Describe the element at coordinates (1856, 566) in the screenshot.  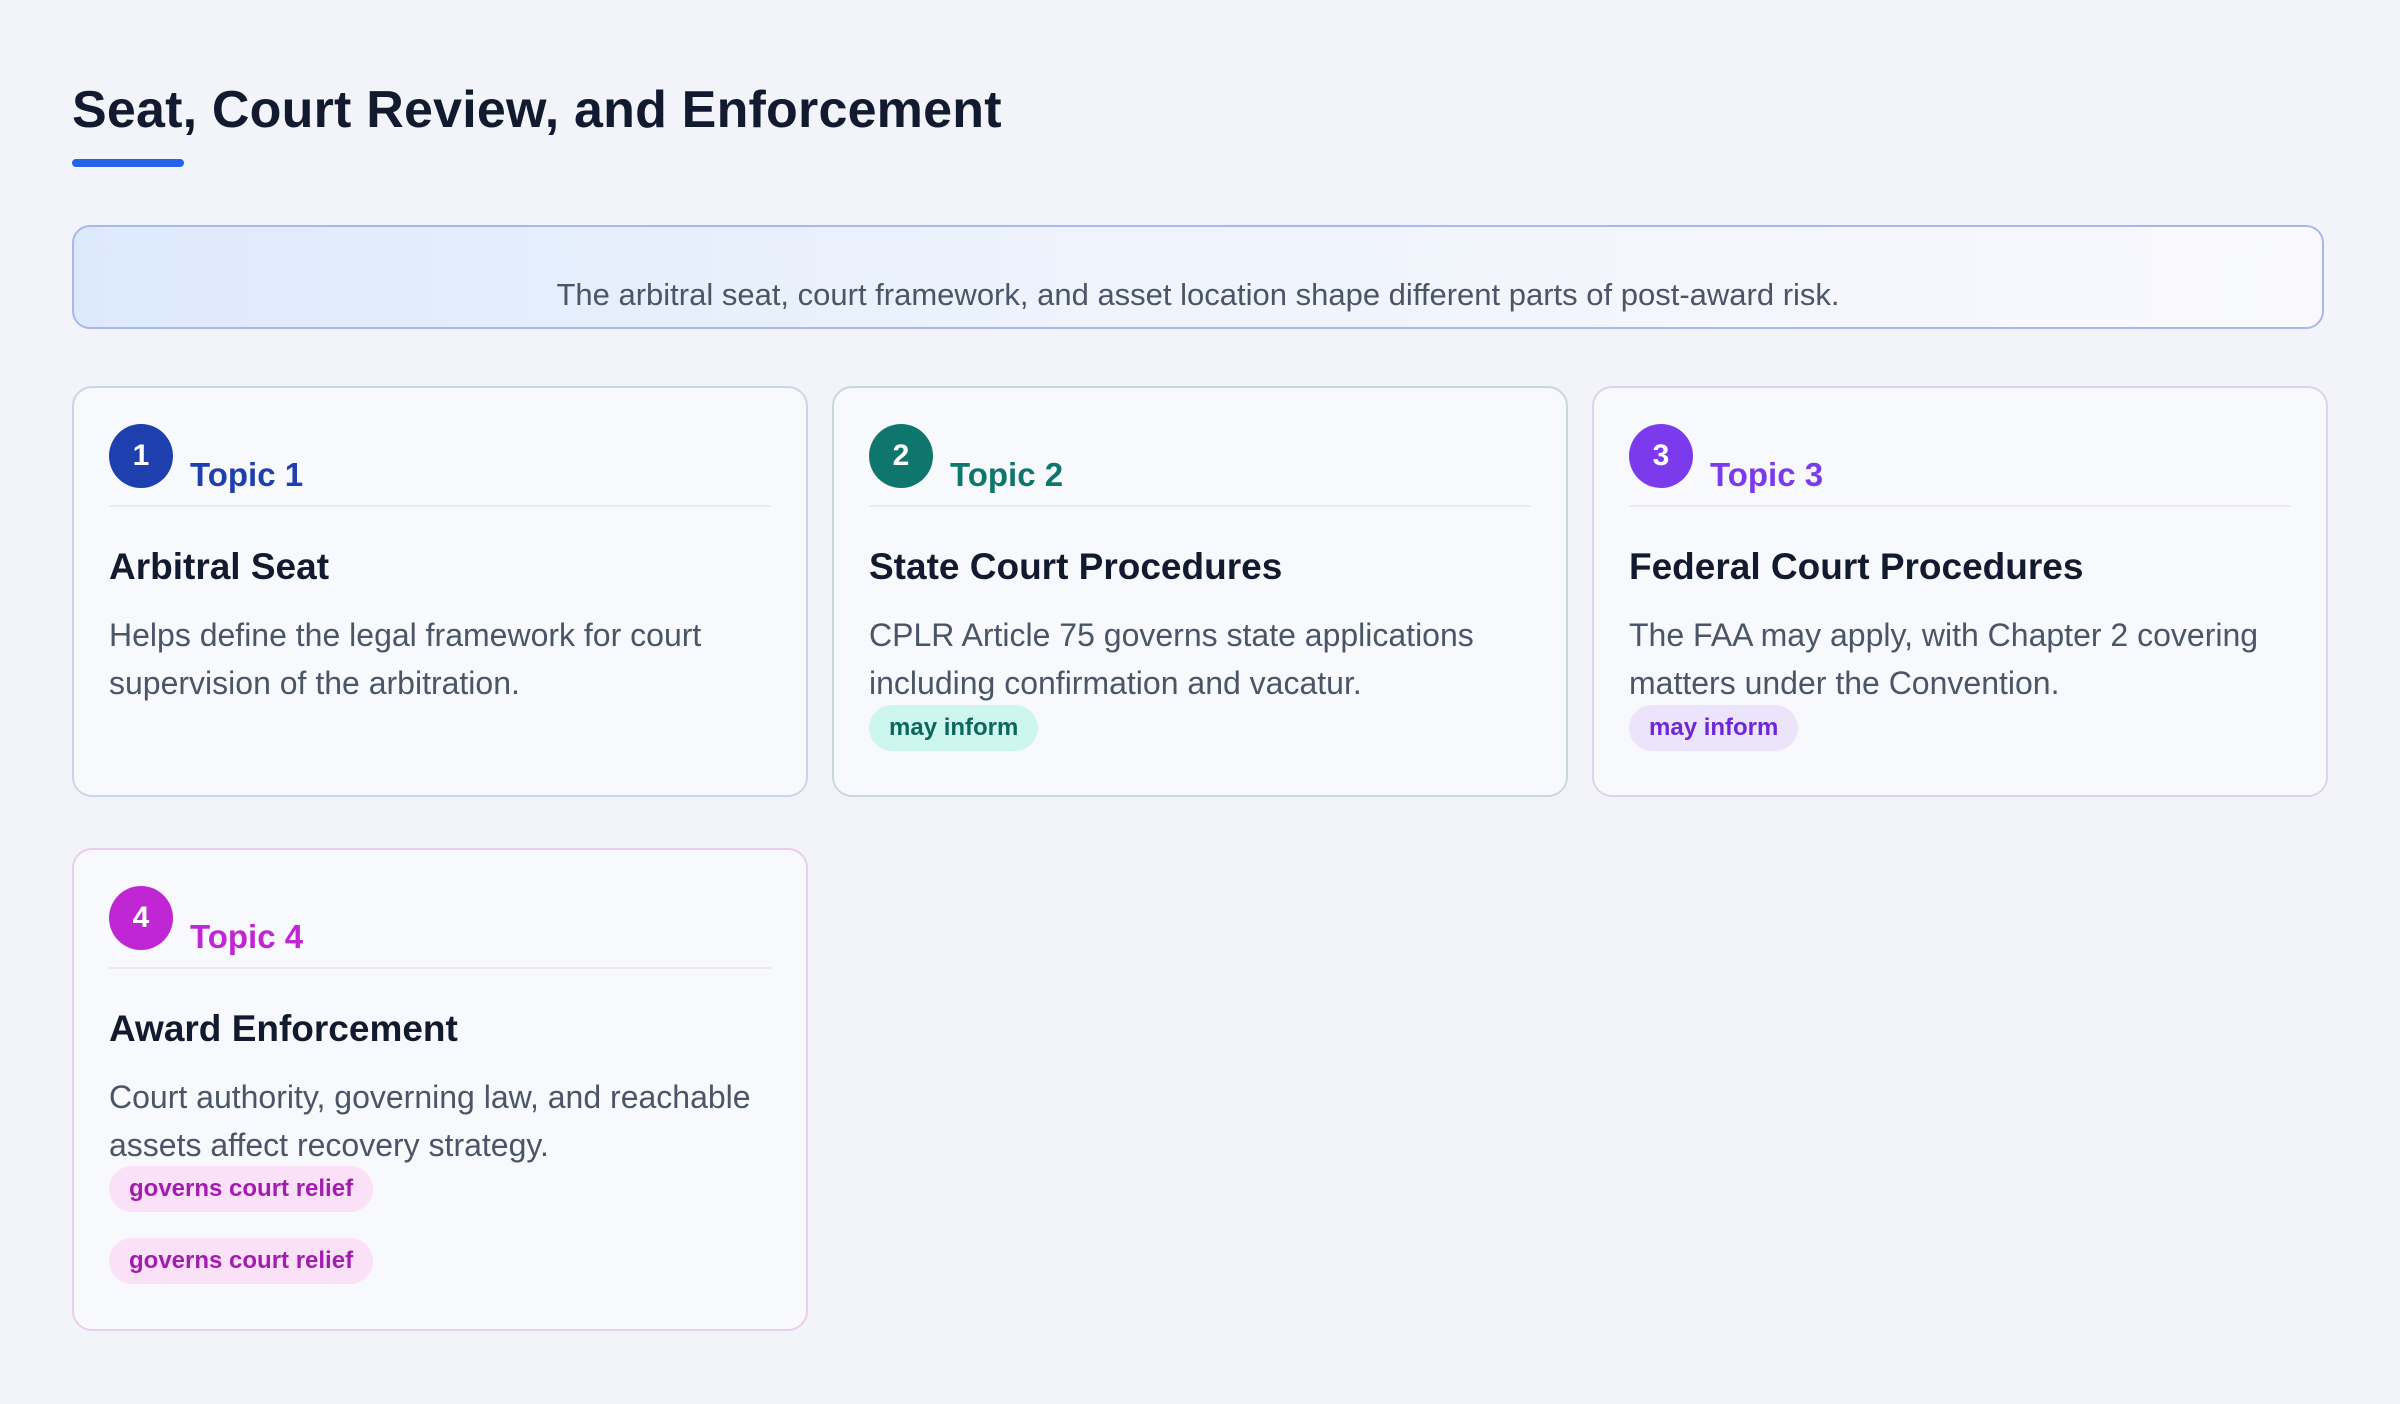
I see `card-title: Federal Court Procedures` at that location.